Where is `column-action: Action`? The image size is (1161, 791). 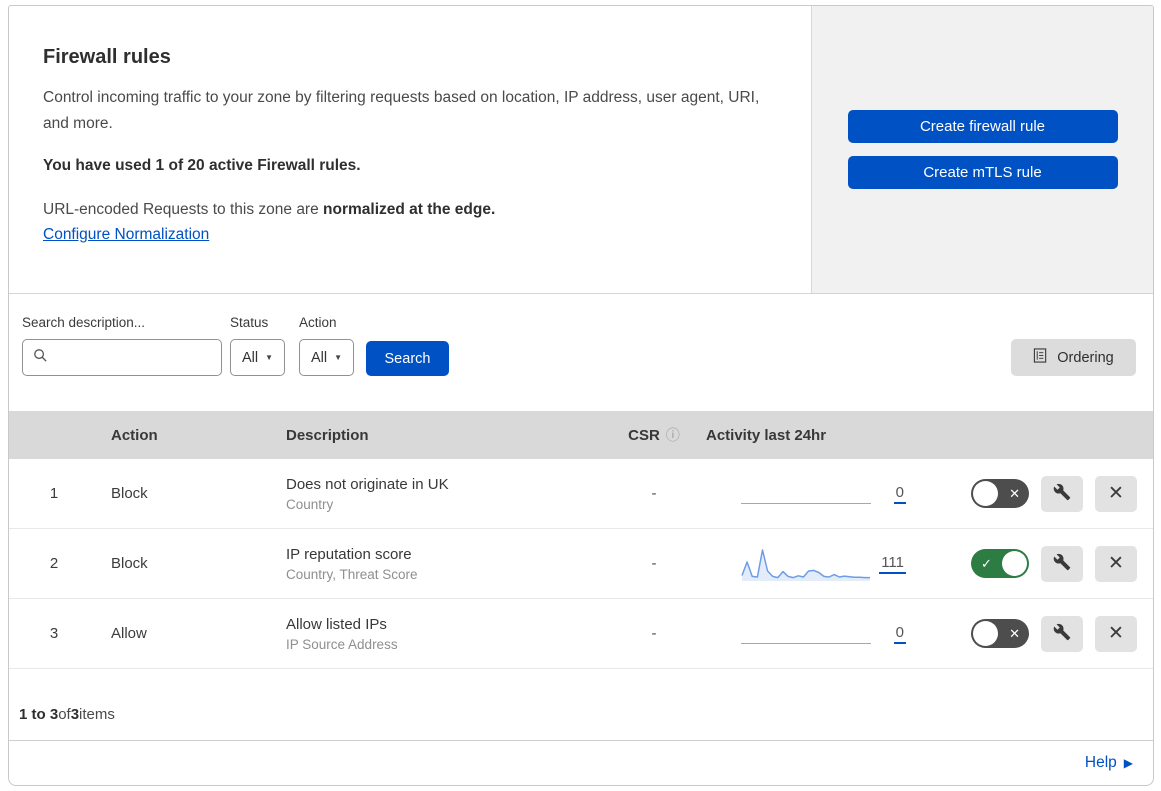 column-action: Action is located at coordinates (134, 435).